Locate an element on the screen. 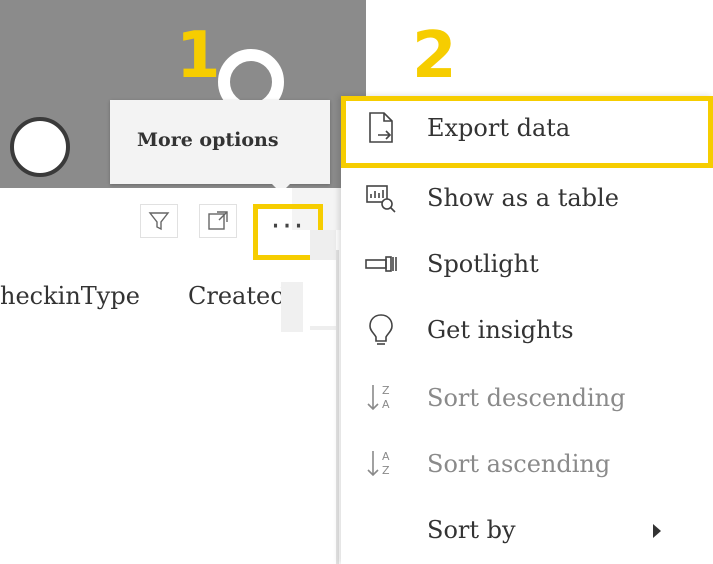 This screenshot has height=564, width=713. menu-item-spotlight: Spotlight is located at coordinates (527, 266).